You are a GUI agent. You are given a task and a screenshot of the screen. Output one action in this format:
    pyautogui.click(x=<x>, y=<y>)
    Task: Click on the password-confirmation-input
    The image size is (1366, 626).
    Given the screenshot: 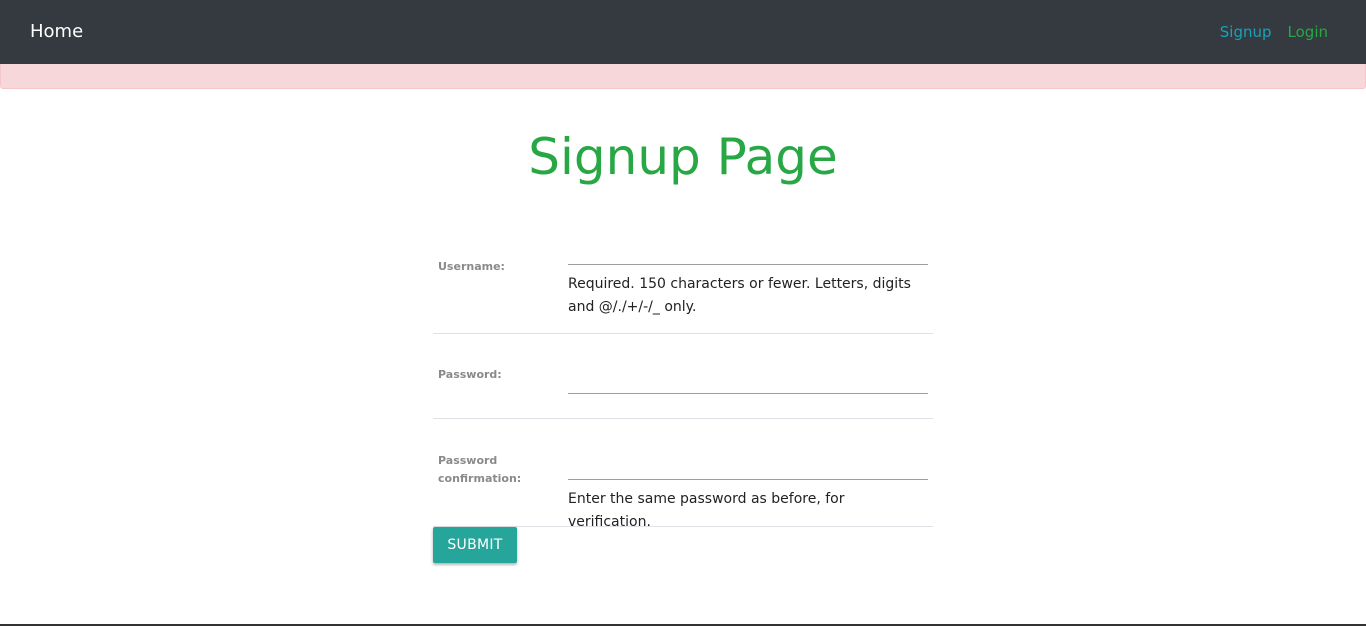 What is the action you would take?
    pyautogui.click(x=748, y=468)
    